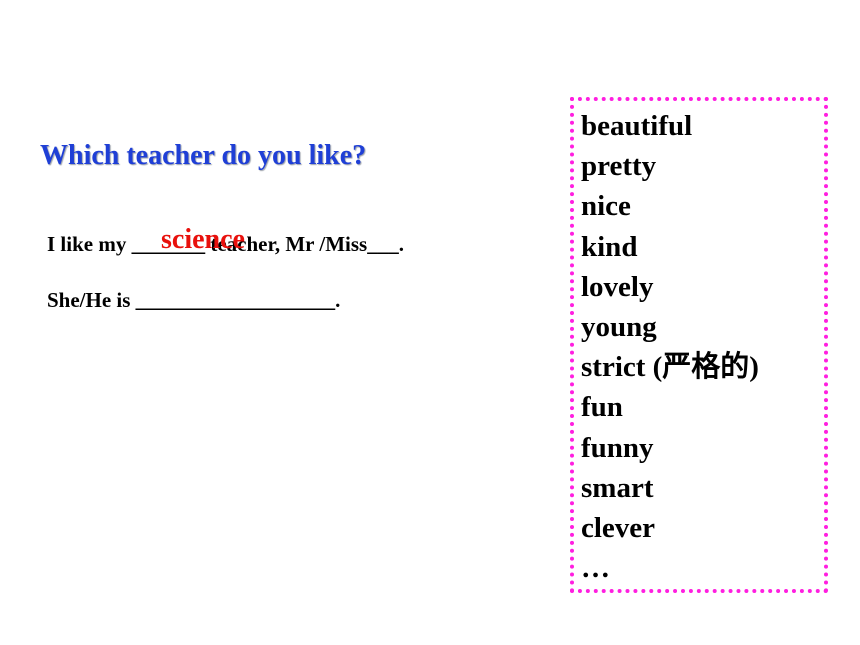 The width and height of the screenshot is (860, 645). Describe the element at coordinates (609, 246) in the screenshot. I see `word-item: kind` at that location.